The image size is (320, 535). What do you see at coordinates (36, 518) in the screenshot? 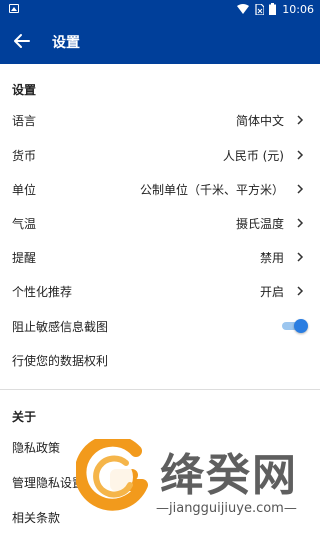
I see `row-label: 相关条款` at bounding box center [36, 518].